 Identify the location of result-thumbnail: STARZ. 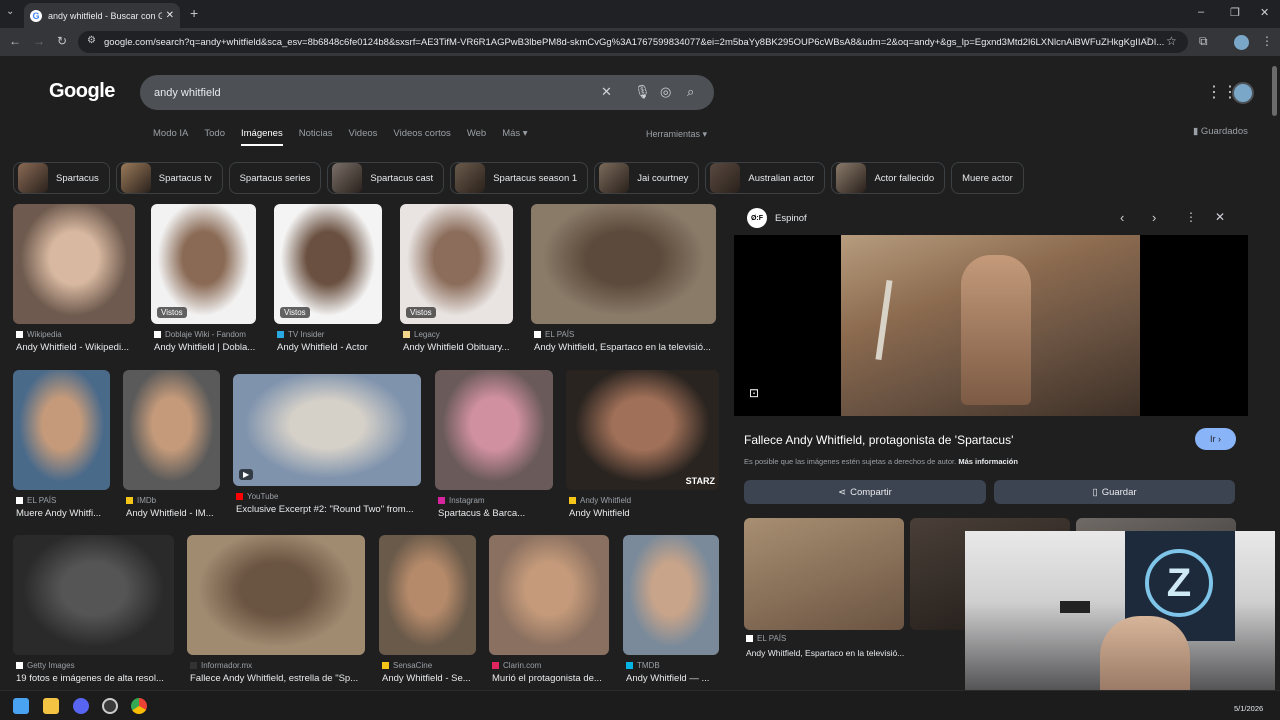
(642, 430).